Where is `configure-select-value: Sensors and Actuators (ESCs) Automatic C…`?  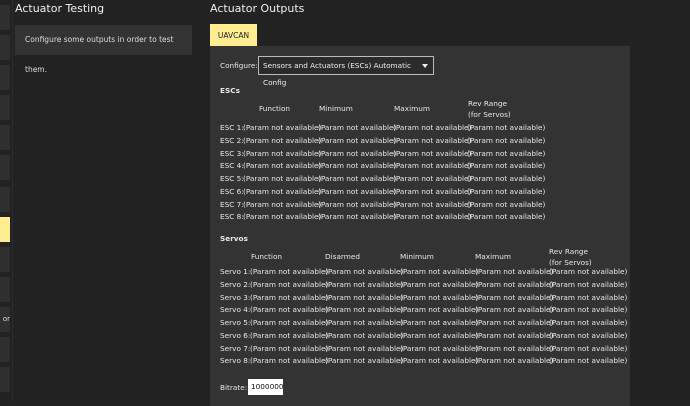
configure-select-value: Sensors and Actuators (ESCs) Automatic C… is located at coordinates (337, 74).